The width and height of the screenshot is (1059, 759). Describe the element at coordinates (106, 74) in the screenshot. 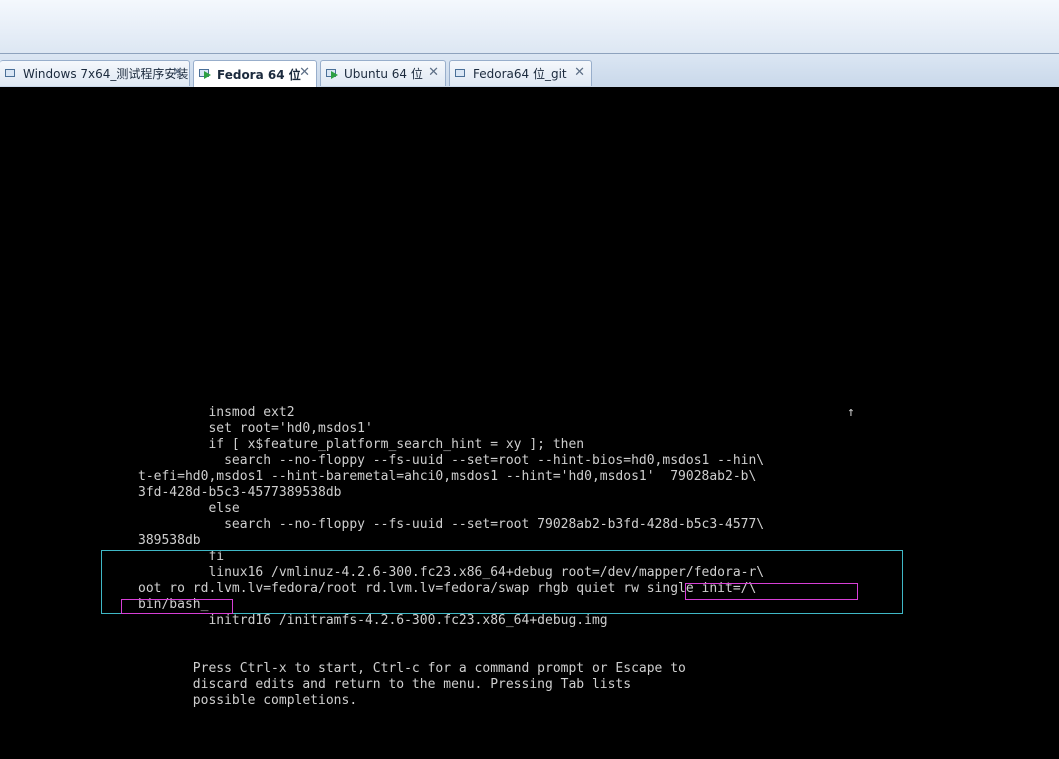

I see `tab-label: Windows 7x64_测试程序安装` at that location.